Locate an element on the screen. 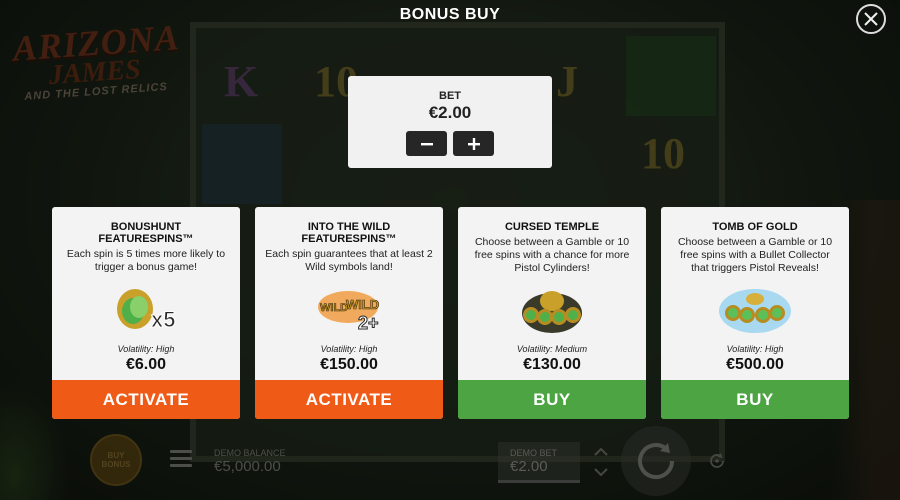  plus-icon is located at coordinates (473, 143).